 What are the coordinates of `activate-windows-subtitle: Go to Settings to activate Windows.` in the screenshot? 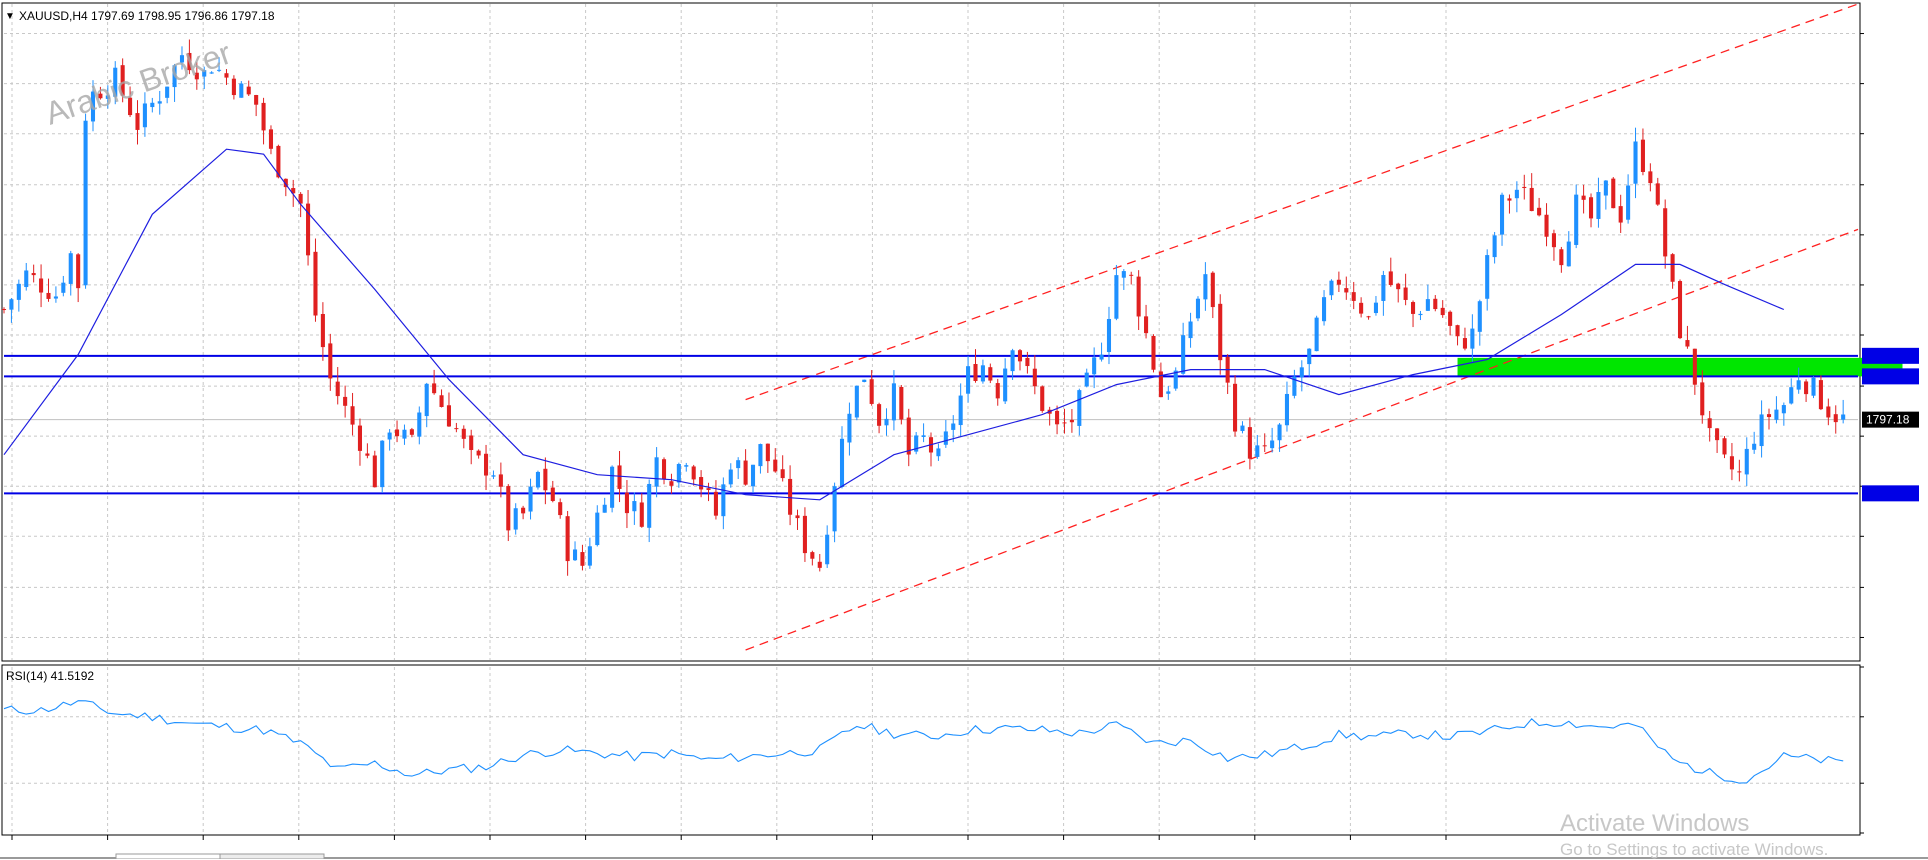 It's located at (1694, 849).